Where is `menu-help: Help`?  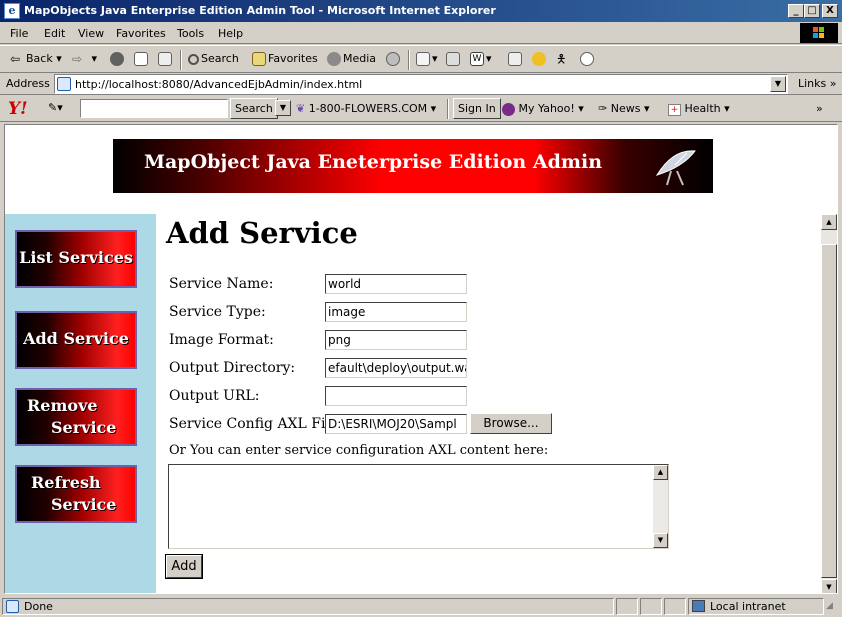
menu-help: Help is located at coordinates (230, 33).